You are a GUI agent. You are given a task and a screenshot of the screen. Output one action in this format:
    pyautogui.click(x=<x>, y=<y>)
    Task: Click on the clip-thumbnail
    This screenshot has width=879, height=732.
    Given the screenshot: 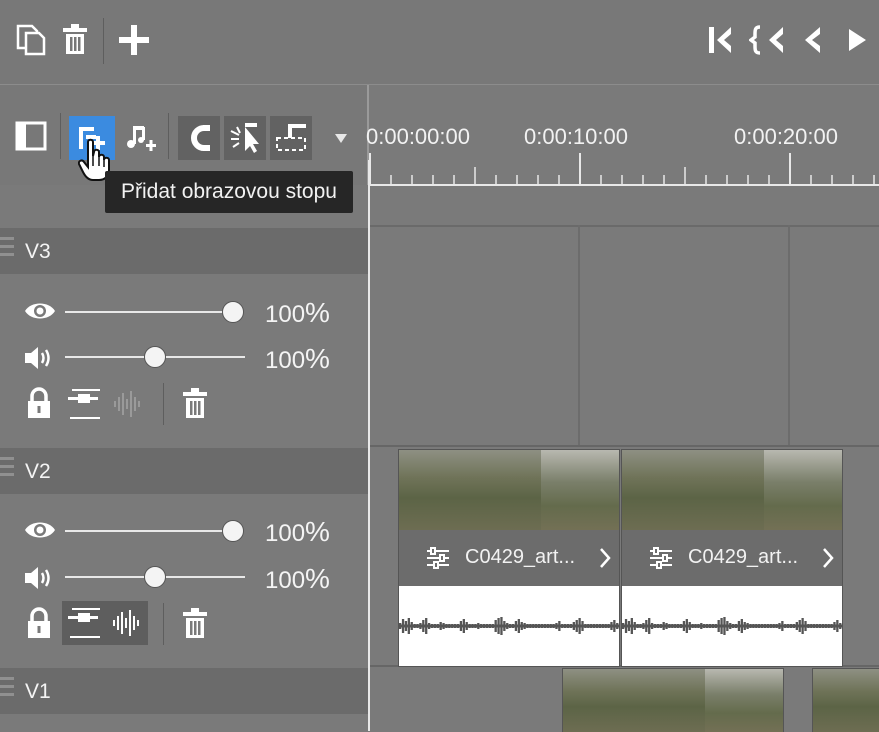 What is the action you would take?
    pyautogui.click(x=744, y=700)
    